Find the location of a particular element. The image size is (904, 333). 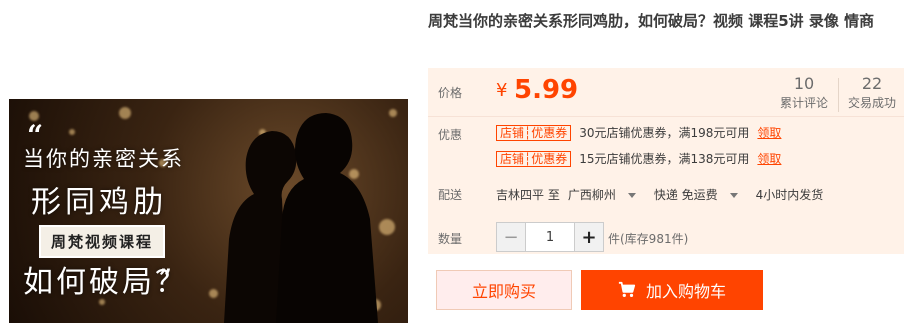

quantity-increase-button: + is located at coordinates (589, 237).